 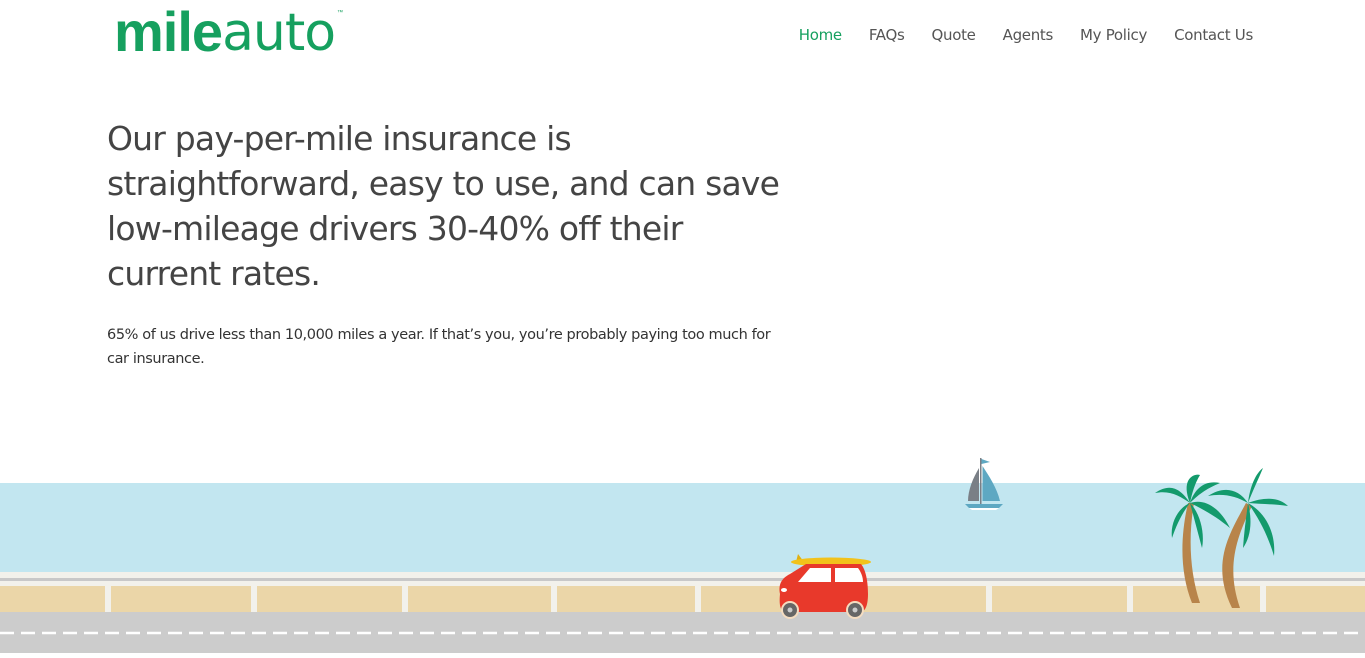 What do you see at coordinates (682, 528) in the screenshot?
I see `sea-band` at bounding box center [682, 528].